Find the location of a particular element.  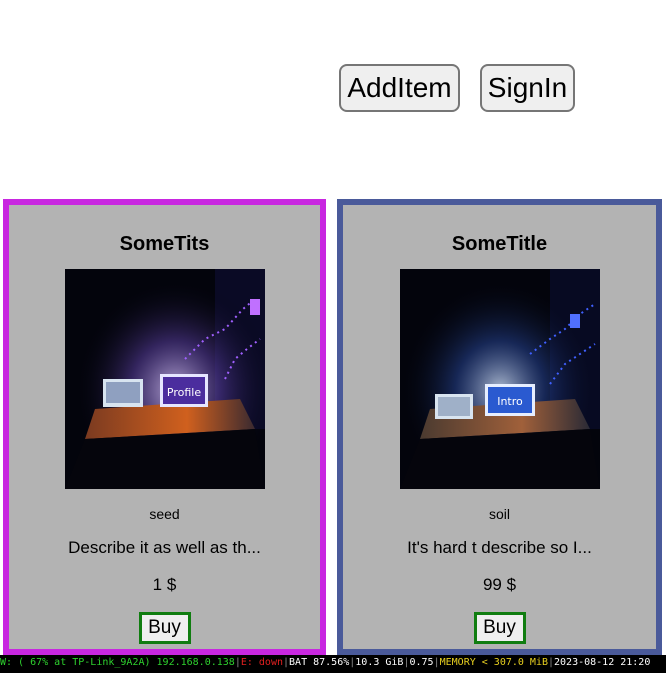

add-item-button: AddItem is located at coordinates (399, 88).